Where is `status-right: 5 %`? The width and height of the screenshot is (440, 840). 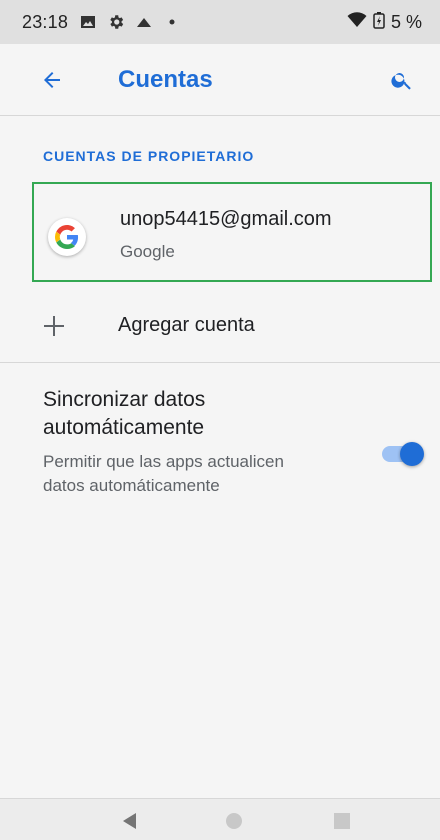
status-right: 5 % is located at coordinates (384, 22).